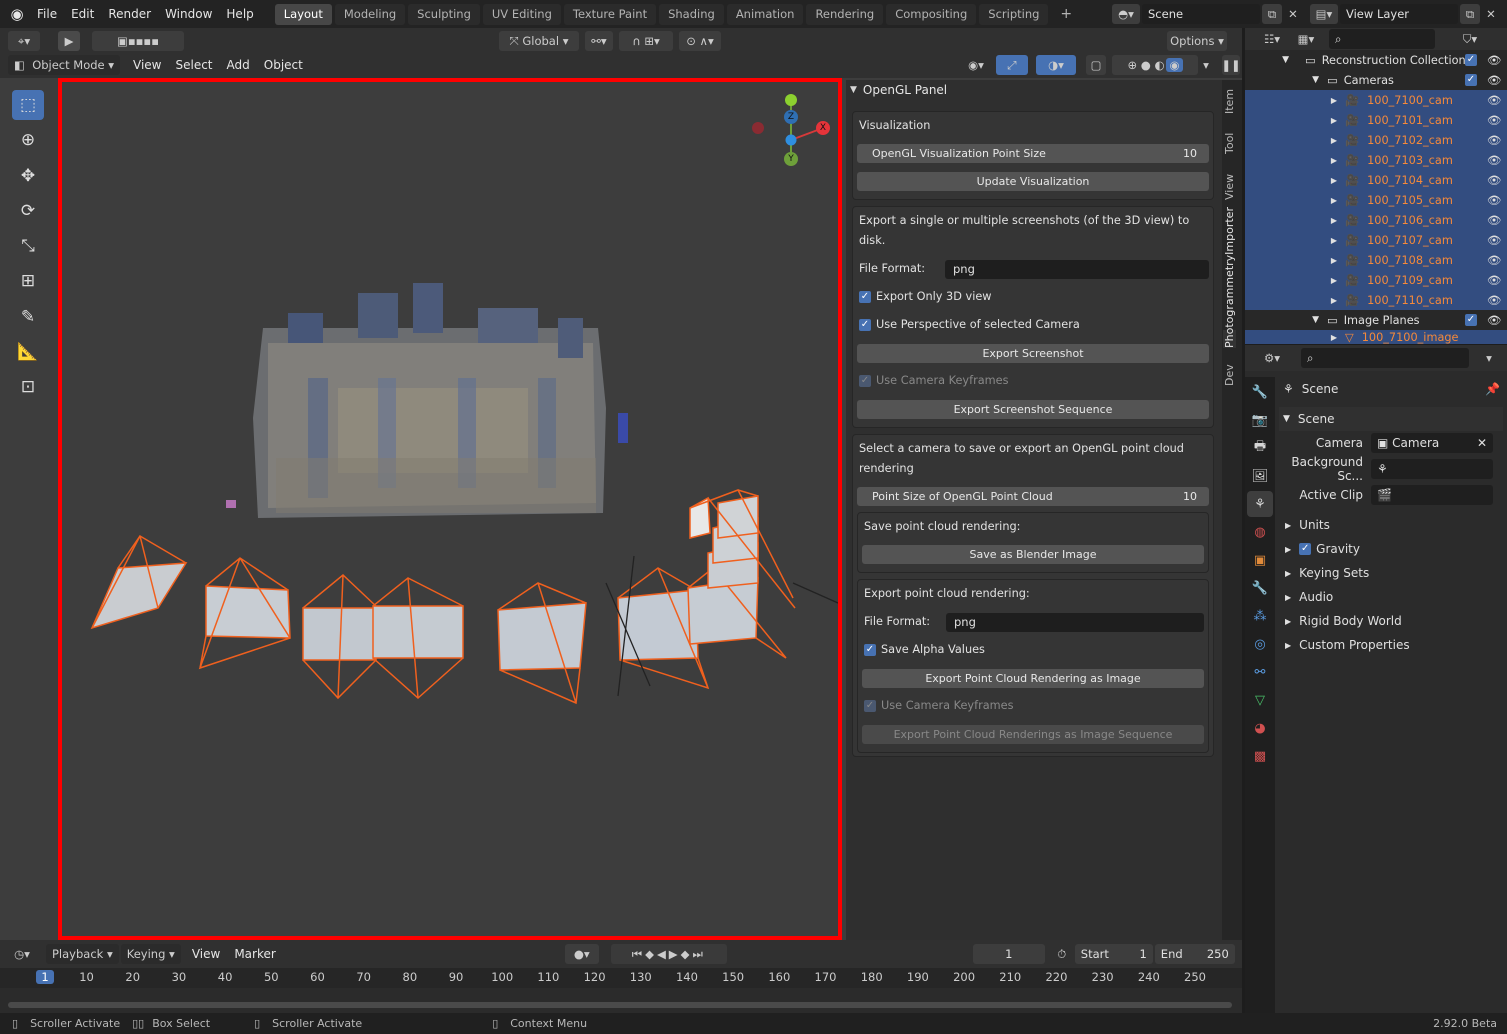 The width and height of the screenshot is (1507, 1034). What do you see at coordinates (1376, 80) in the screenshot?
I see `outliner-cameras-collection: ▼ ▭ Cameras ✓ 👁` at bounding box center [1376, 80].